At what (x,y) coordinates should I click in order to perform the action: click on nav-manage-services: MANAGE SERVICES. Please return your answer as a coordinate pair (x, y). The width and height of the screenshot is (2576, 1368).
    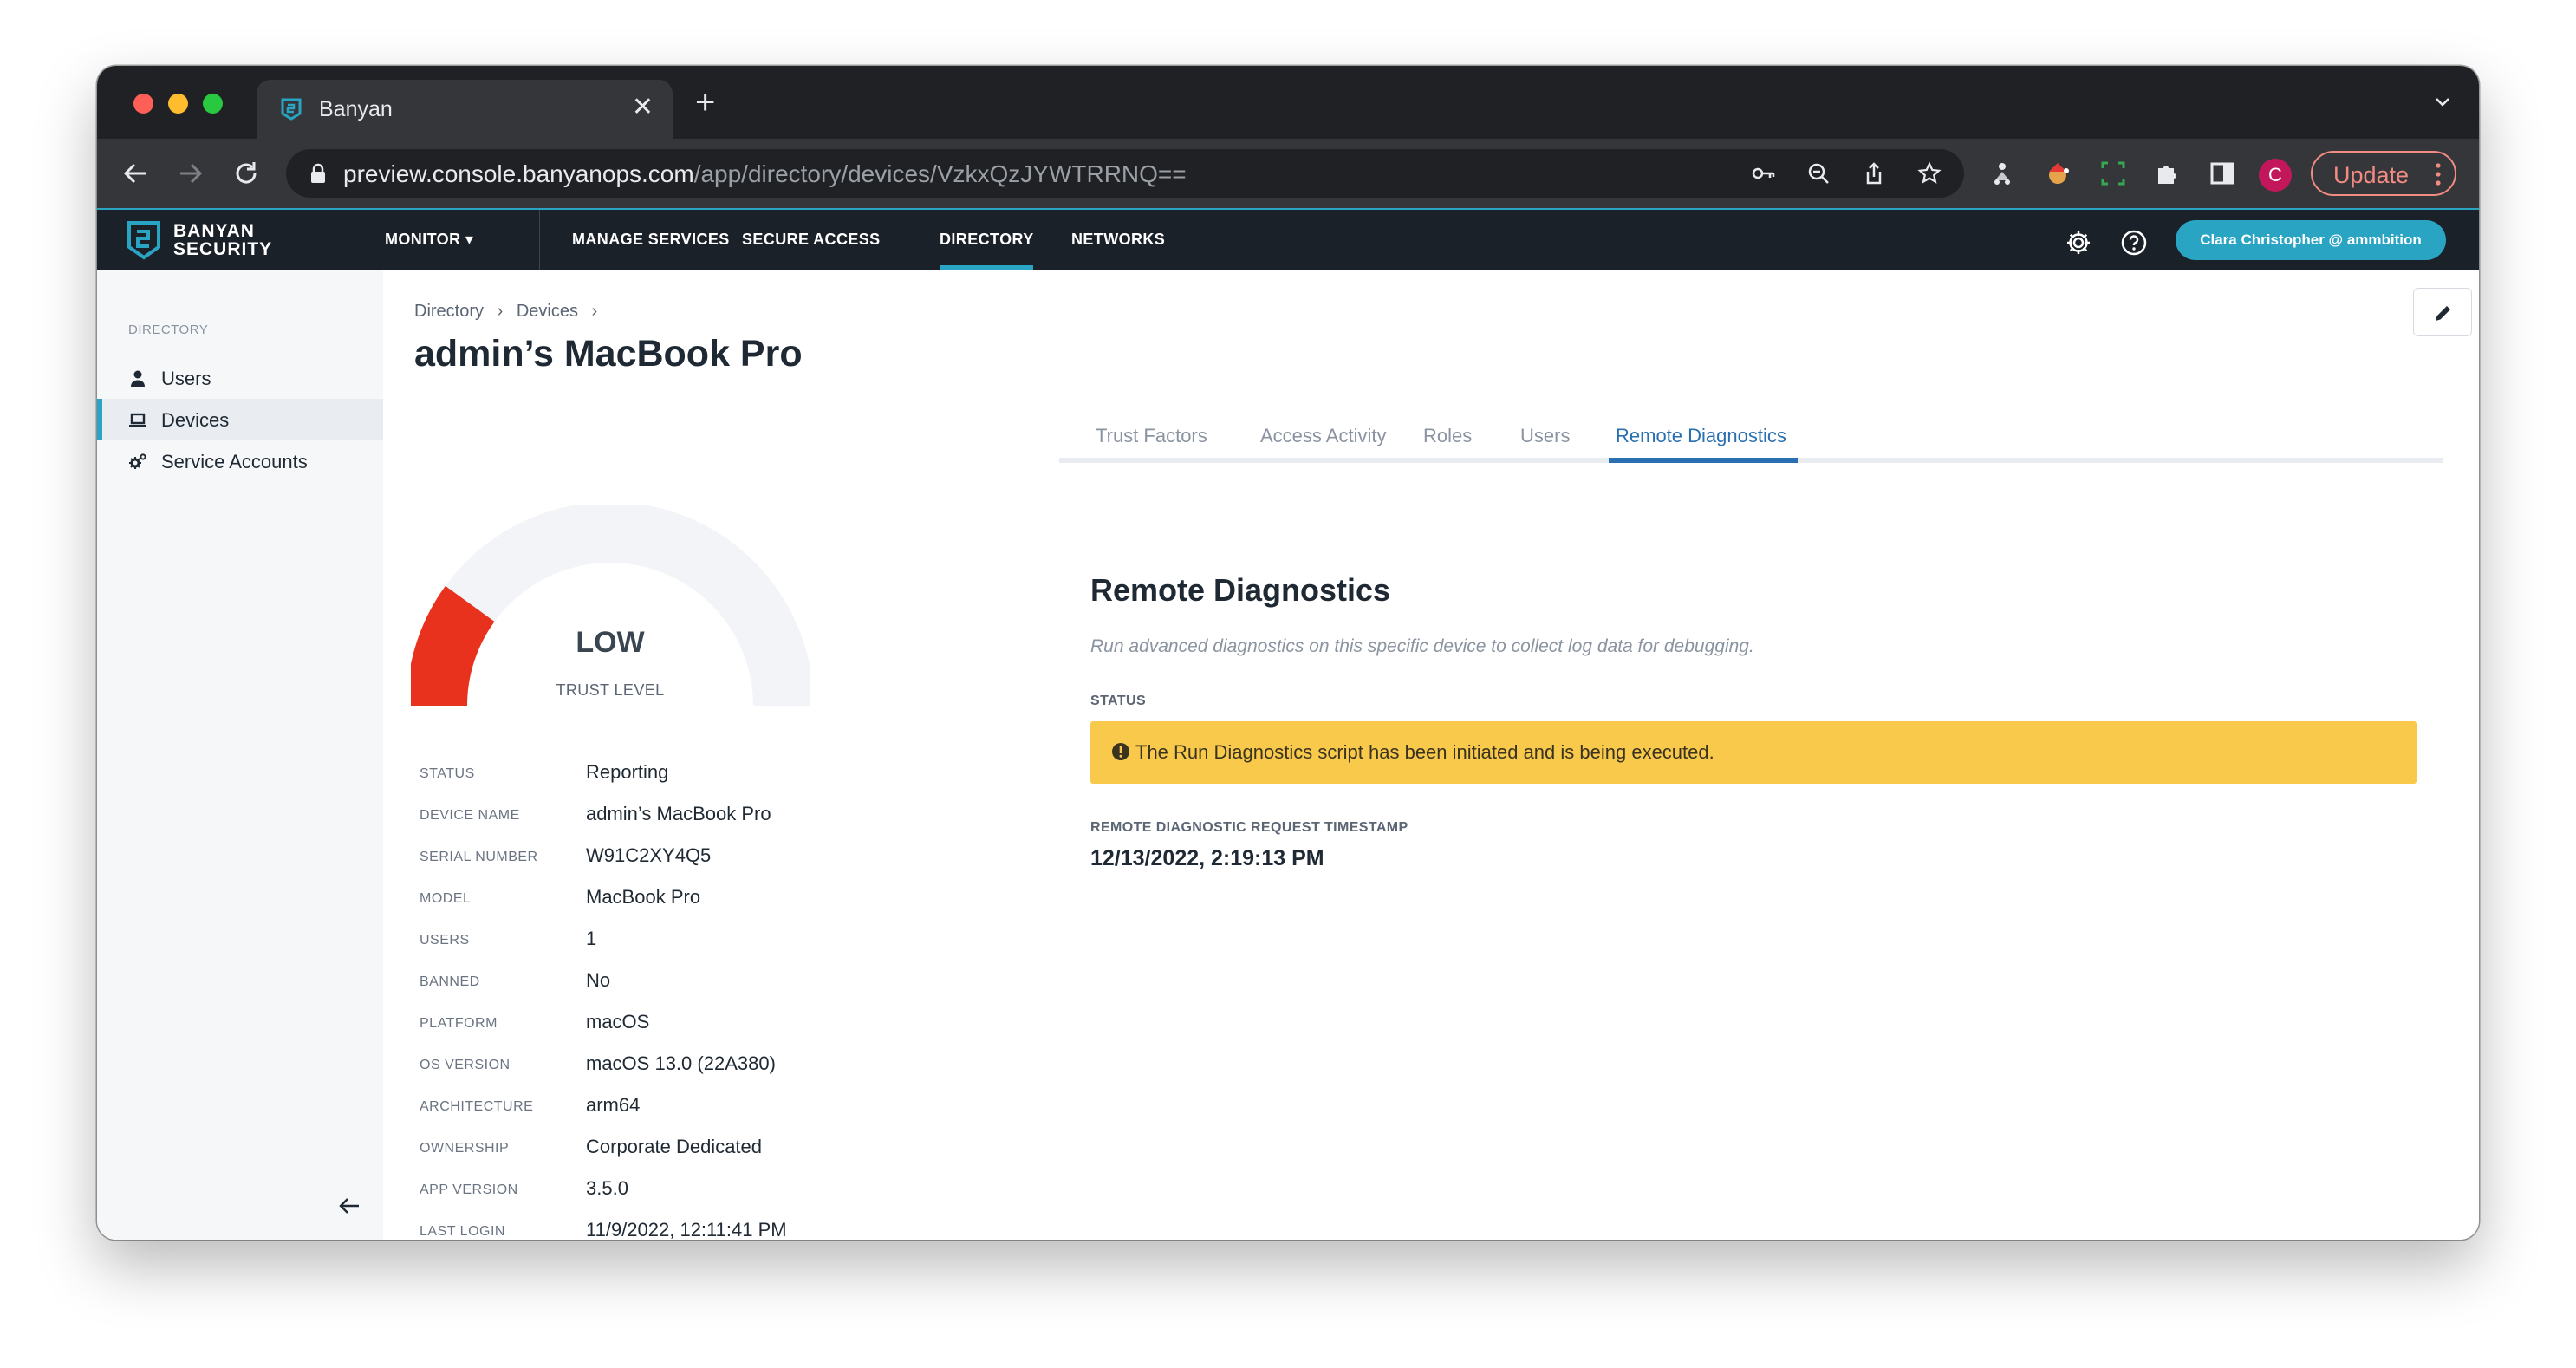
    Looking at the image, I should click on (651, 240).